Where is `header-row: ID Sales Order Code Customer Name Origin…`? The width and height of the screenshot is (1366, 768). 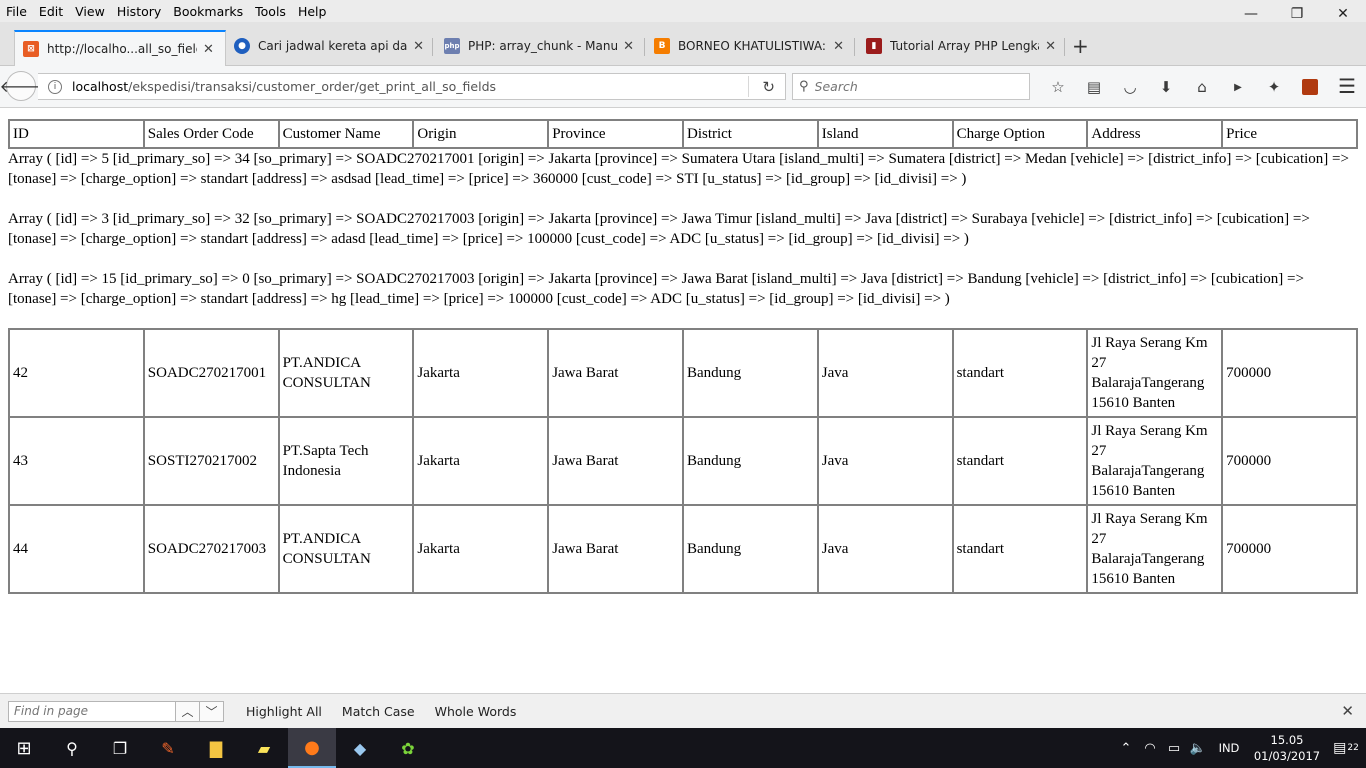
header-row: ID Sales Order Code Customer Name Origin… is located at coordinates (683, 134).